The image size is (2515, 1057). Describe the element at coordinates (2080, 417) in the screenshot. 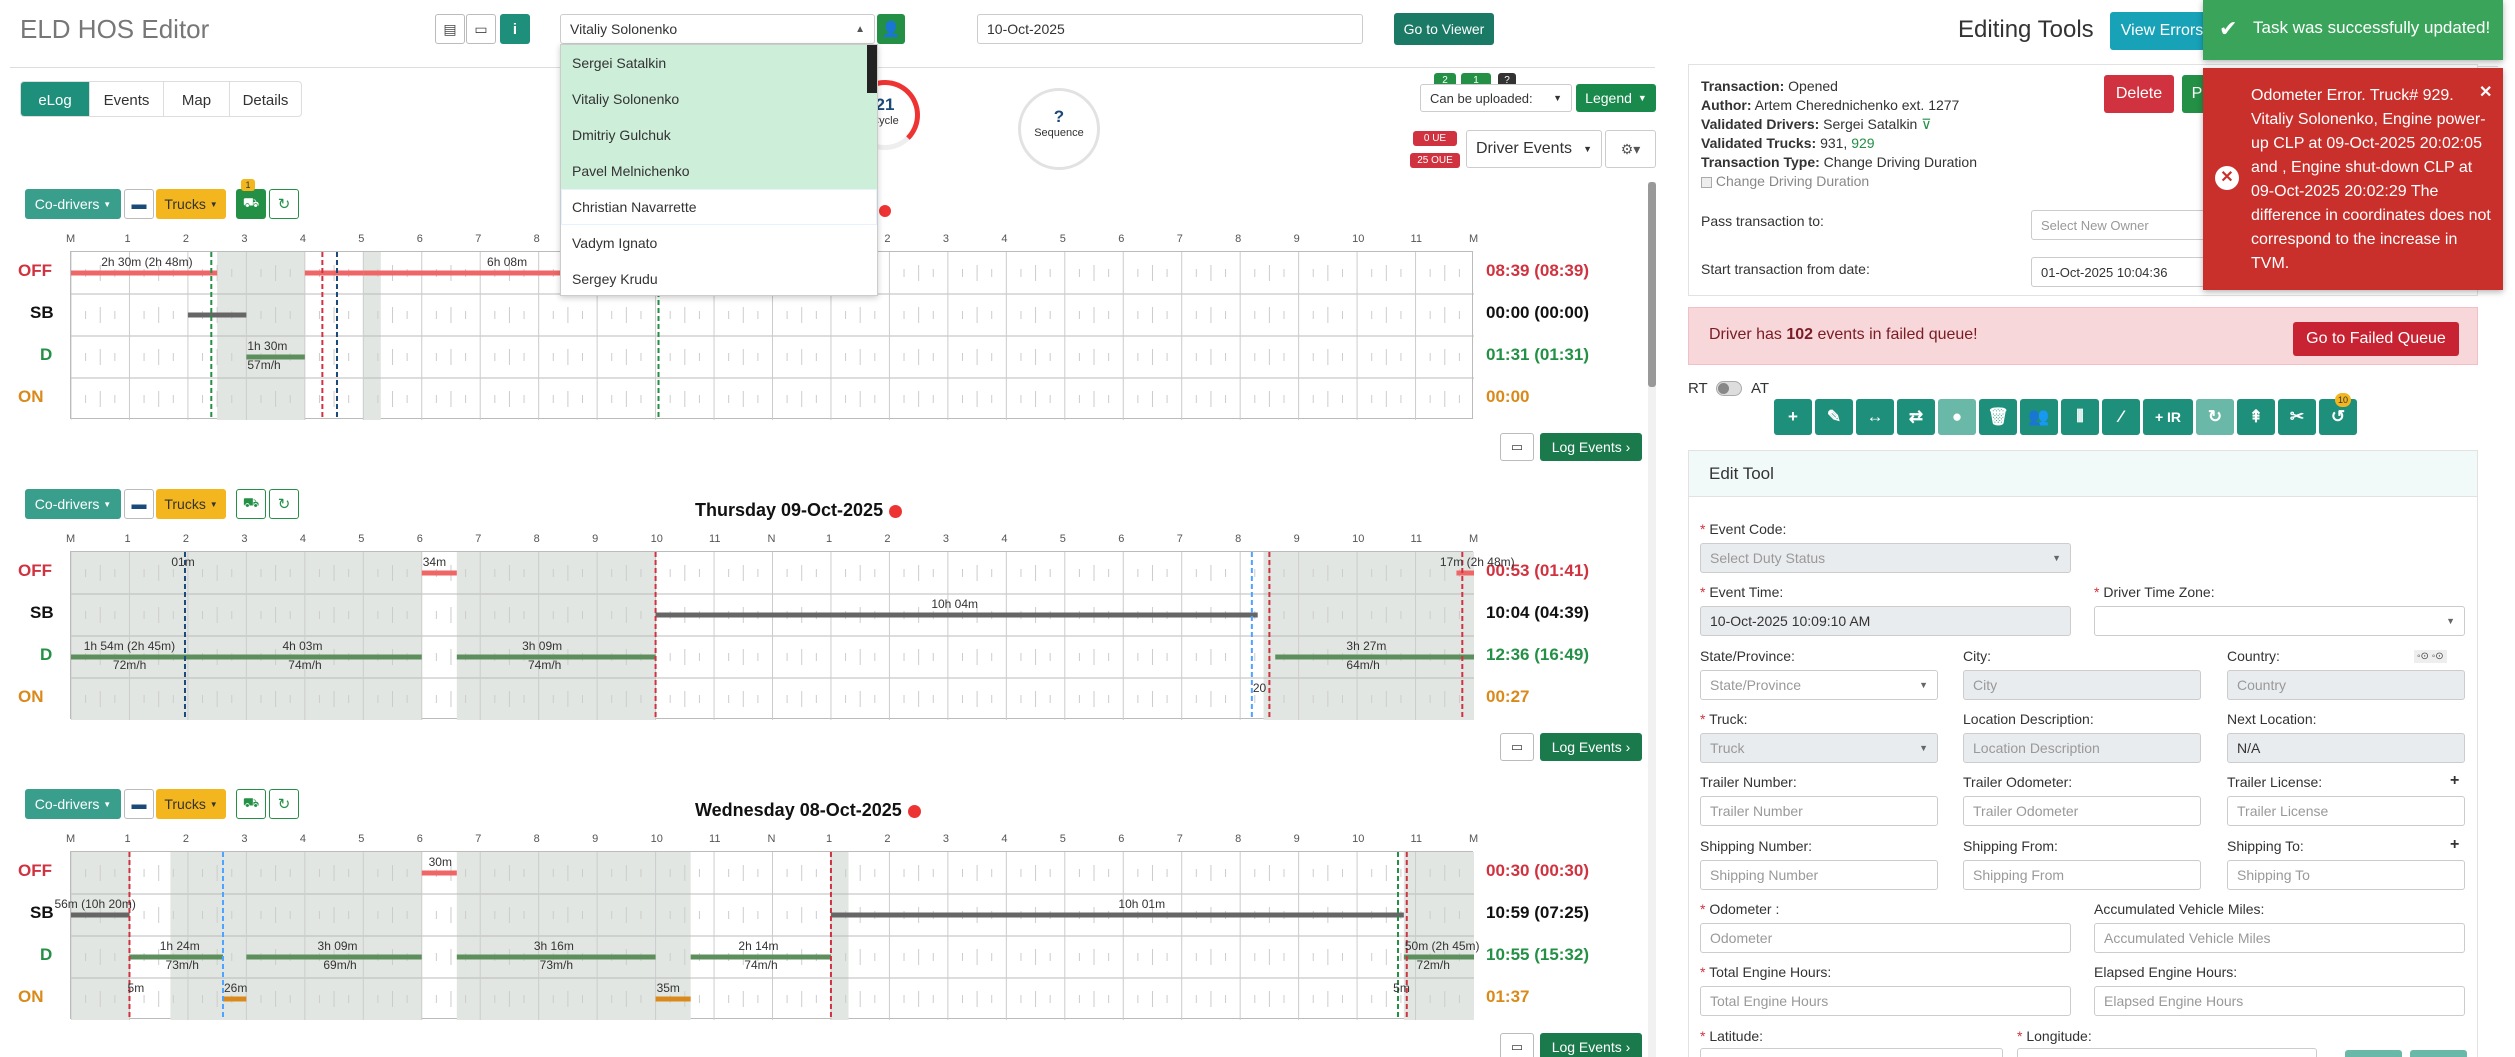

I see `columns-icon: ⦀` at that location.